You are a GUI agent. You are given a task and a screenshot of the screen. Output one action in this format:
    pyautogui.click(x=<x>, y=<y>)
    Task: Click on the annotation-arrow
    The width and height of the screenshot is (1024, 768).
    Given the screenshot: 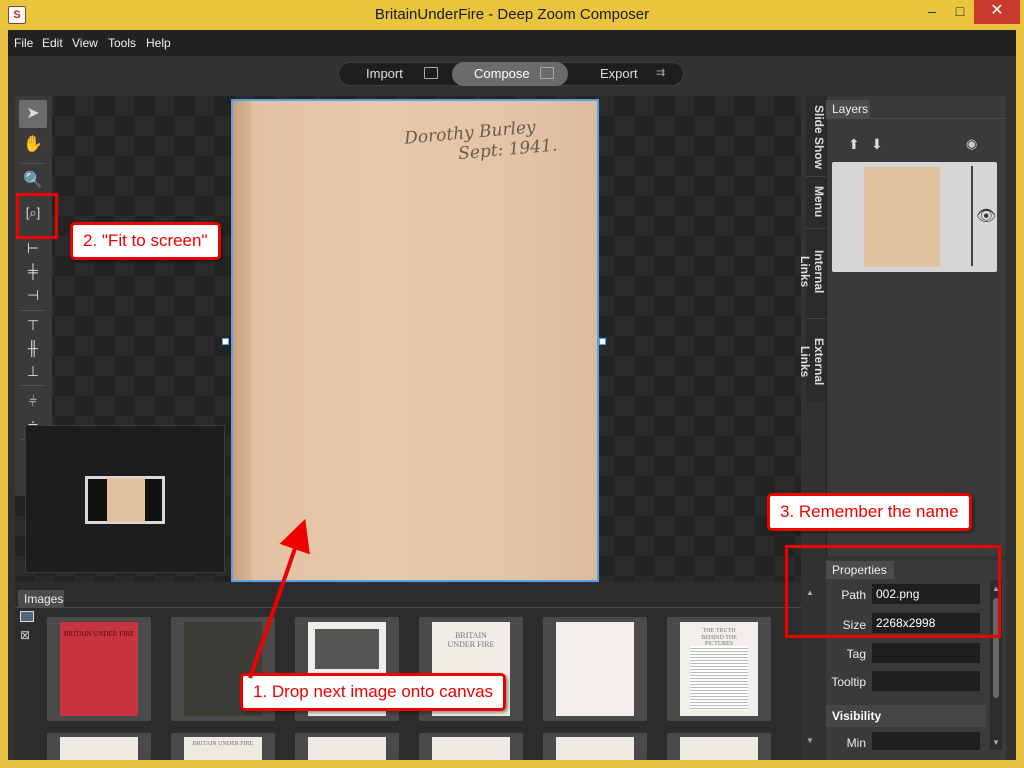 What is the action you would take?
    pyautogui.click(x=279, y=598)
    